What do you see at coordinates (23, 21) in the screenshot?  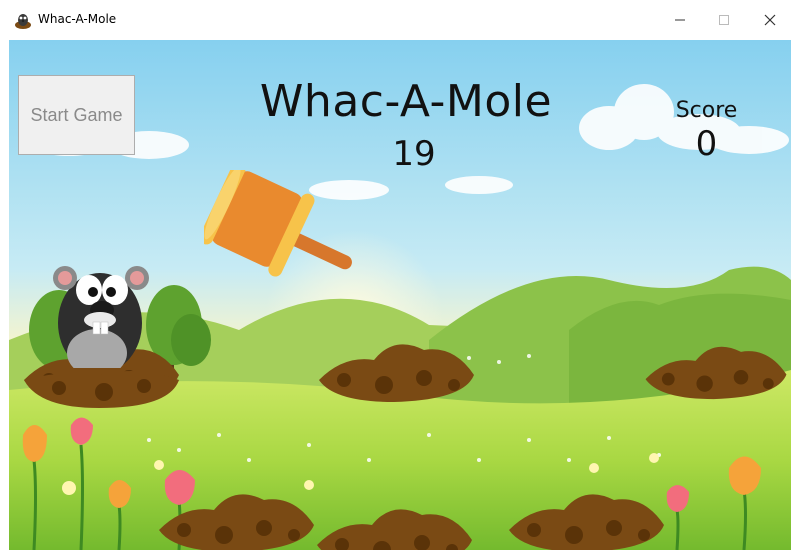 I see `mole-app-icon` at bounding box center [23, 21].